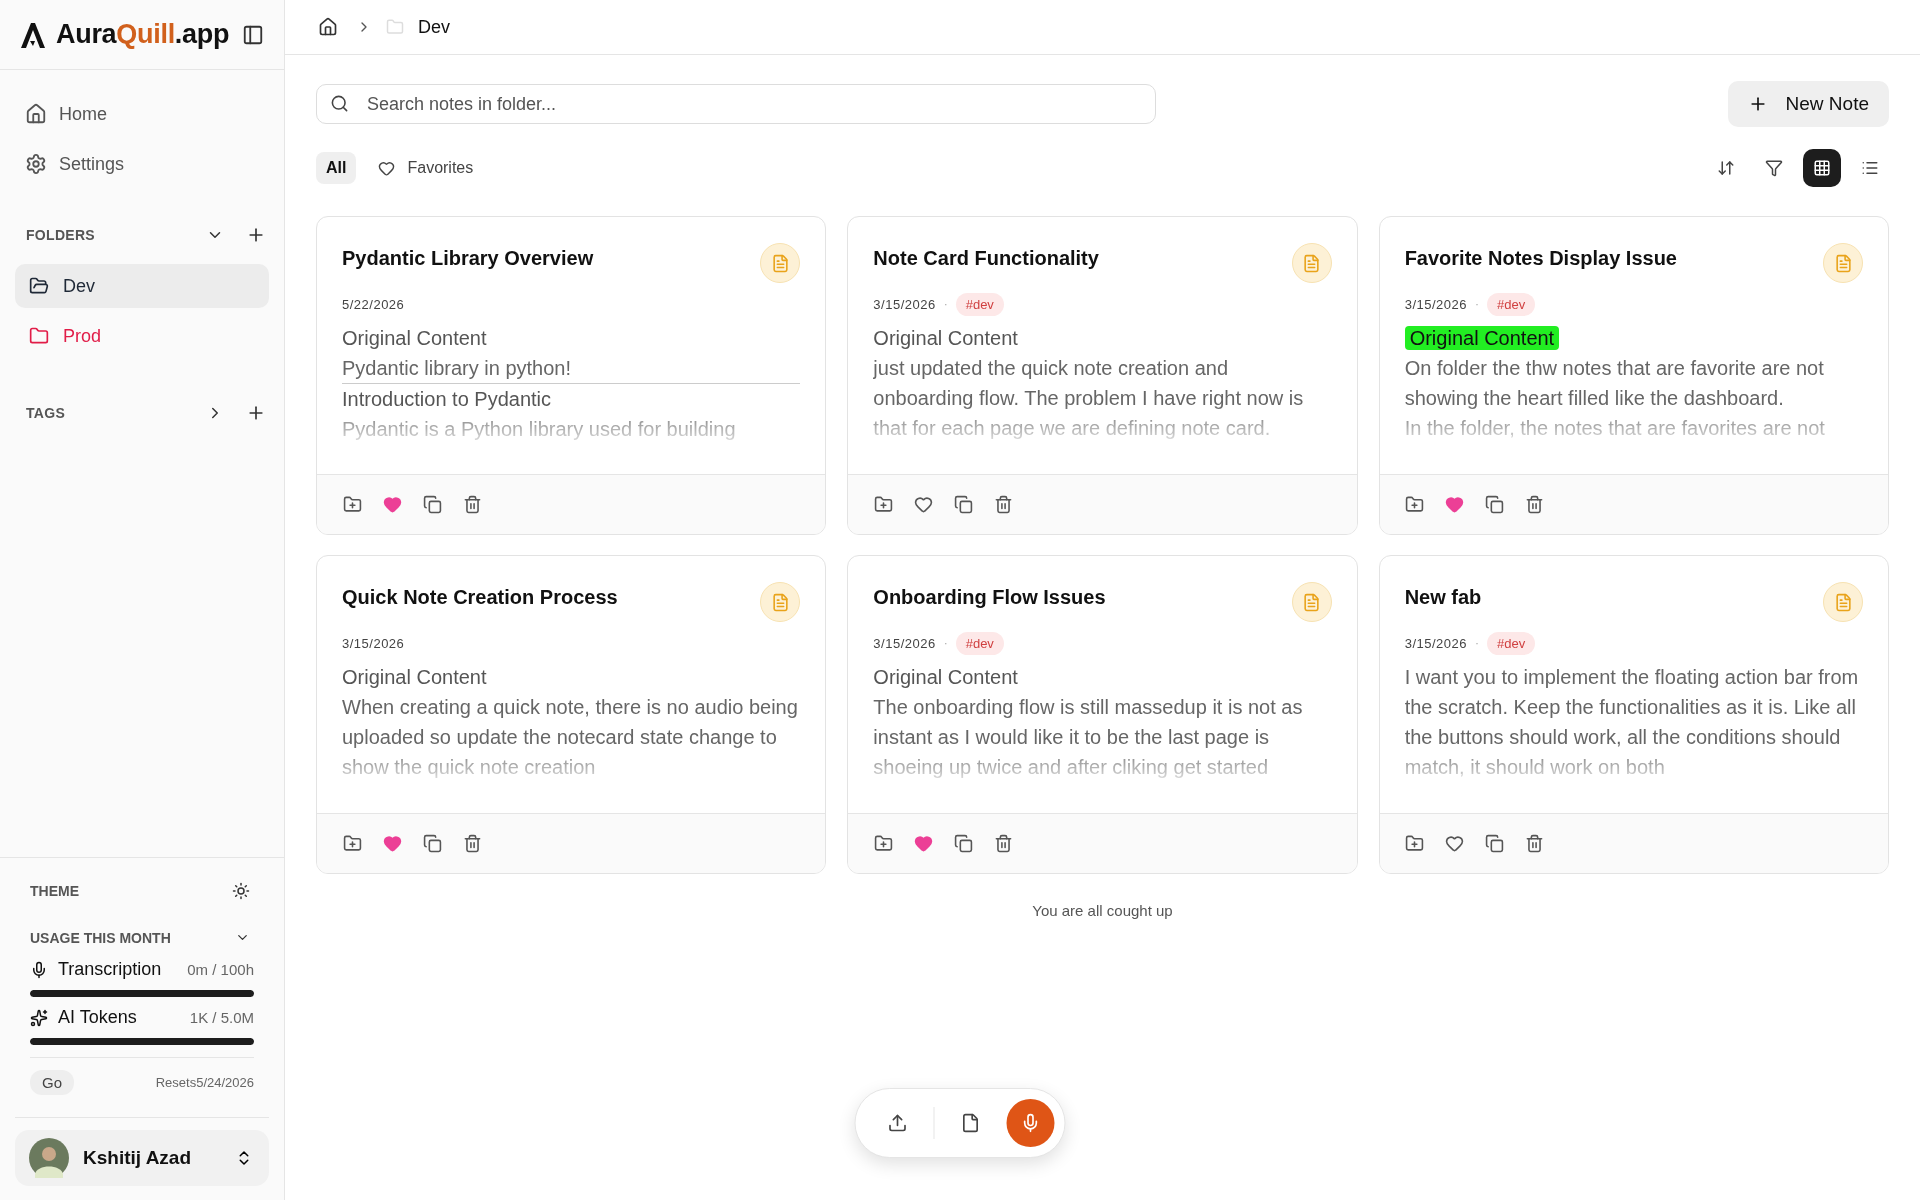  Describe the element at coordinates (480, 597) in the screenshot. I see `note-title: Quick Note Creation Process` at that location.